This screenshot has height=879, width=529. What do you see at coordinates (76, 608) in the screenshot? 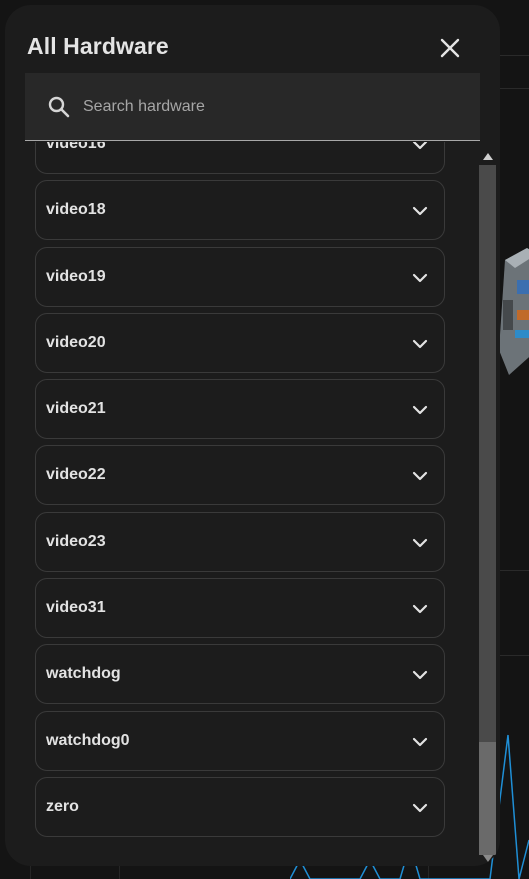
I see `hardware-item-label: video31` at bounding box center [76, 608].